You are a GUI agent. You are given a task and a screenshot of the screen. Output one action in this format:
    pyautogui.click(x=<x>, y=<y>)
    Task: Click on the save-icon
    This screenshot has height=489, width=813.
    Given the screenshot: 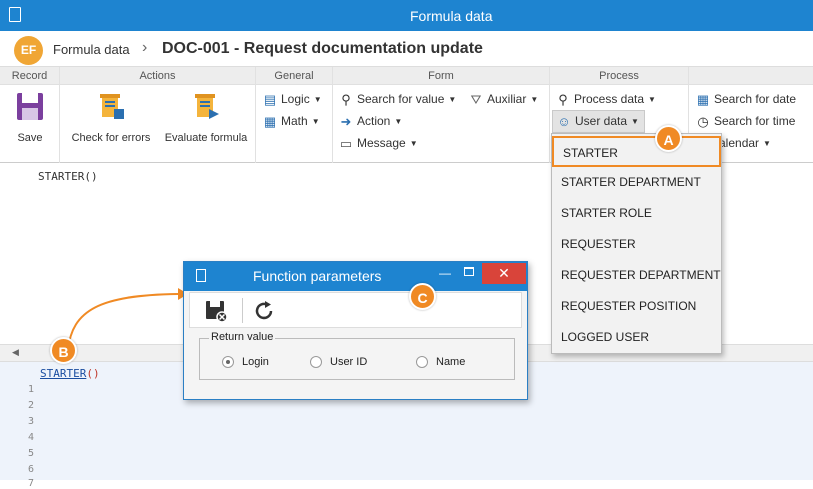 What is the action you would take?
    pyautogui.click(x=30, y=106)
    